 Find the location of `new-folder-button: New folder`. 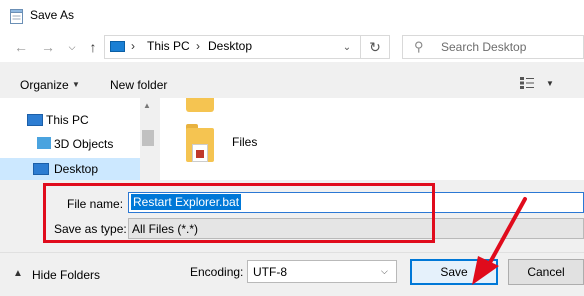

new-folder-button: New folder is located at coordinates (138, 85).